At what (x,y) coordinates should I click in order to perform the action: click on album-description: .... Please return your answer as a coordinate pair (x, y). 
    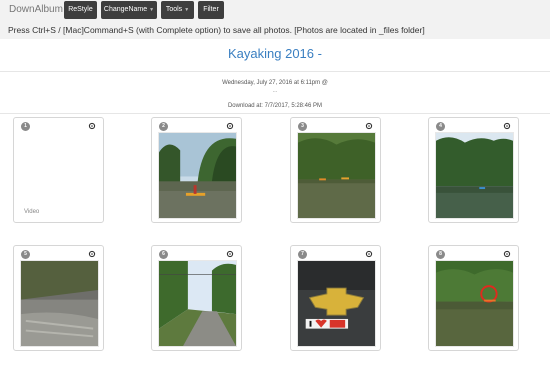
    Looking at the image, I should click on (275, 91).